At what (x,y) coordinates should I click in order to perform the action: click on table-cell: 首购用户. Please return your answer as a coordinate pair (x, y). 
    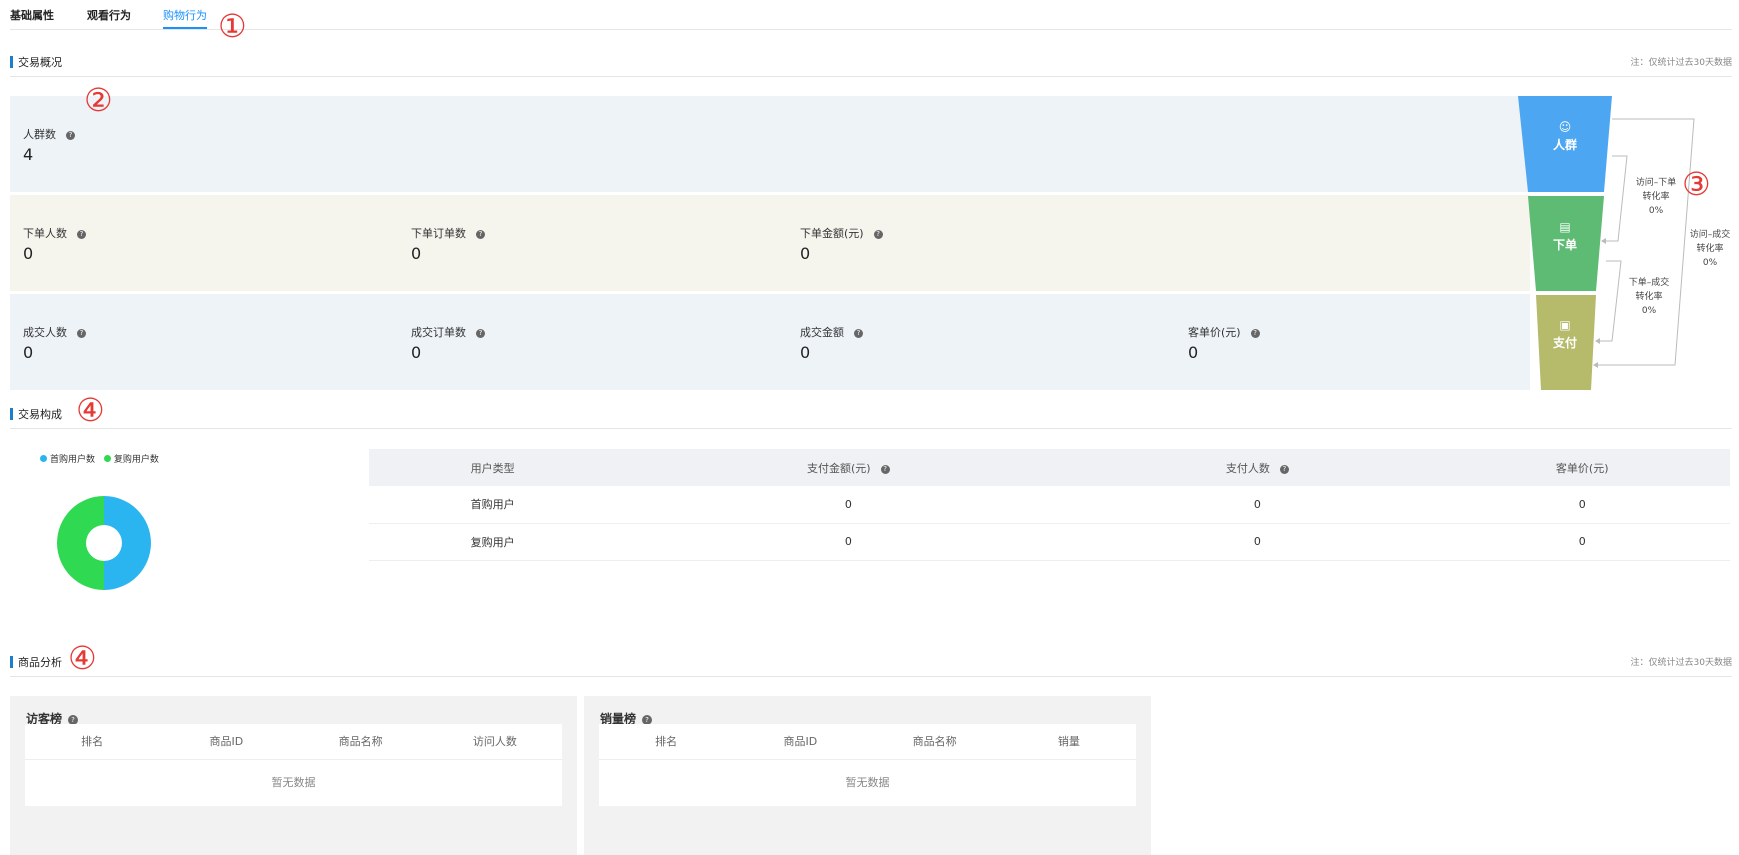
    Looking at the image, I should click on (493, 505).